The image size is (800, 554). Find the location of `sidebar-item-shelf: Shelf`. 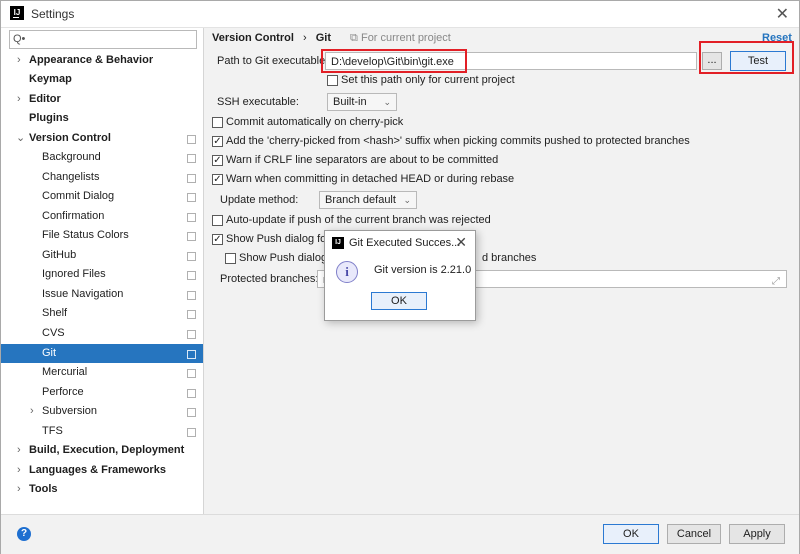

sidebar-item-shelf: Shelf is located at coordinates (102, 313).